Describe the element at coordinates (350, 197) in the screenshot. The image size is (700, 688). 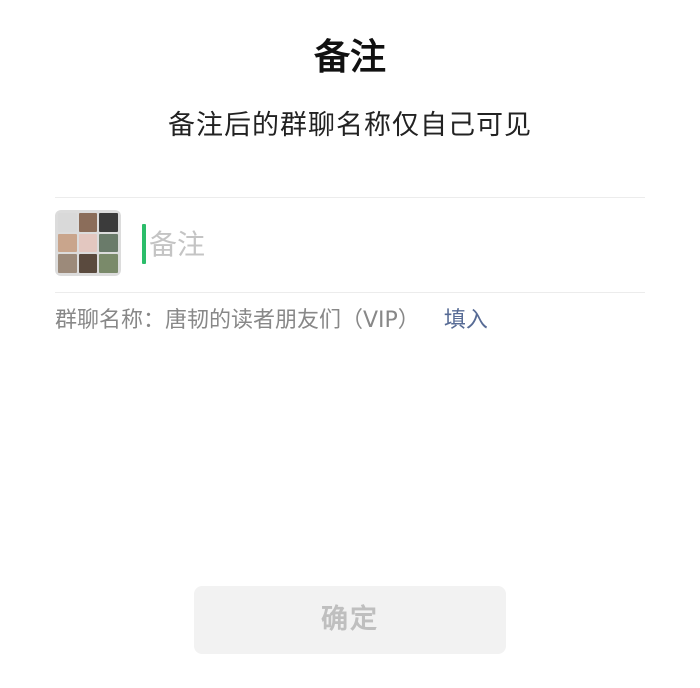
I see `divider-top` at that location.